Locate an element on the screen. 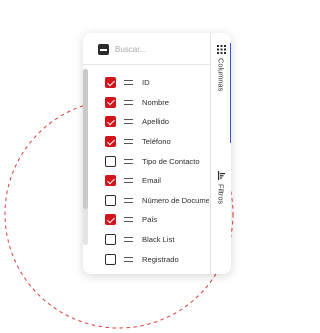  column-label: Email is located at coordinates (151, 181).